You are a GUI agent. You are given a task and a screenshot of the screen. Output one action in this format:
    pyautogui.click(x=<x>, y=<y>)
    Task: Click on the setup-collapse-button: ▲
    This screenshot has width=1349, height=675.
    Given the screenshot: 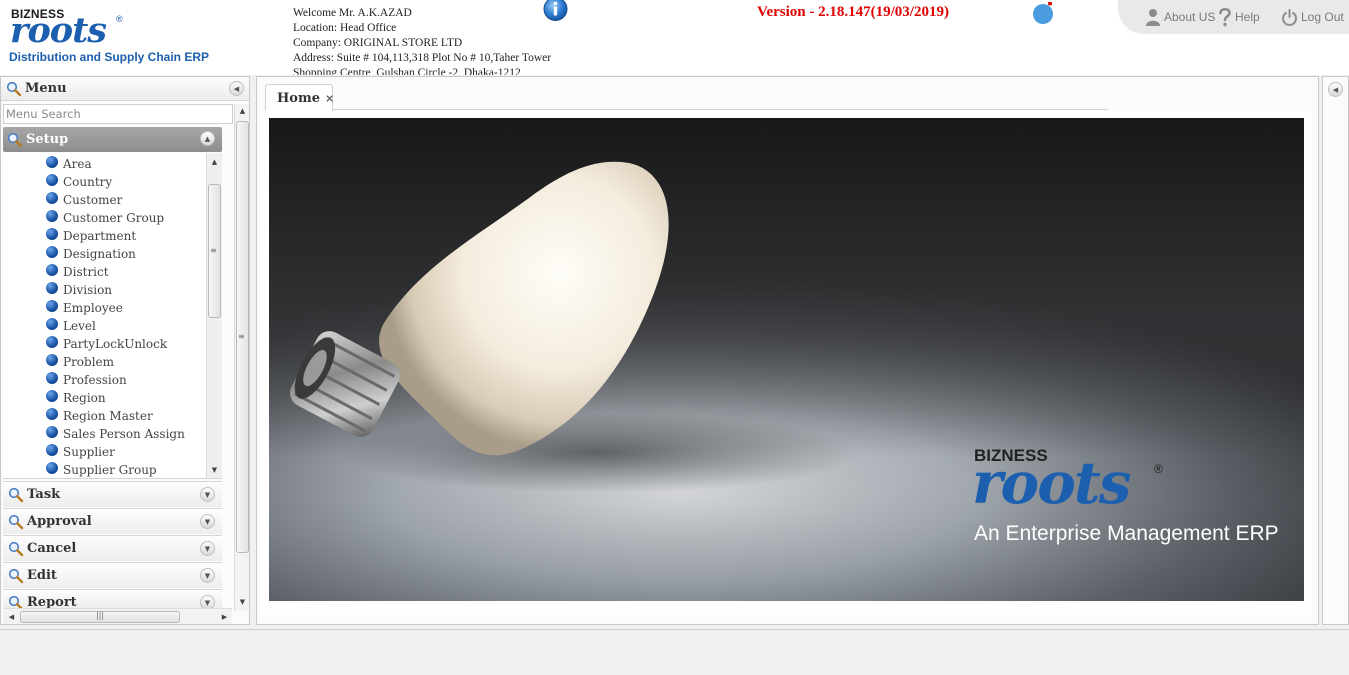 What is the action you would take?
    pyautogui.click(x=207, y=138)
    